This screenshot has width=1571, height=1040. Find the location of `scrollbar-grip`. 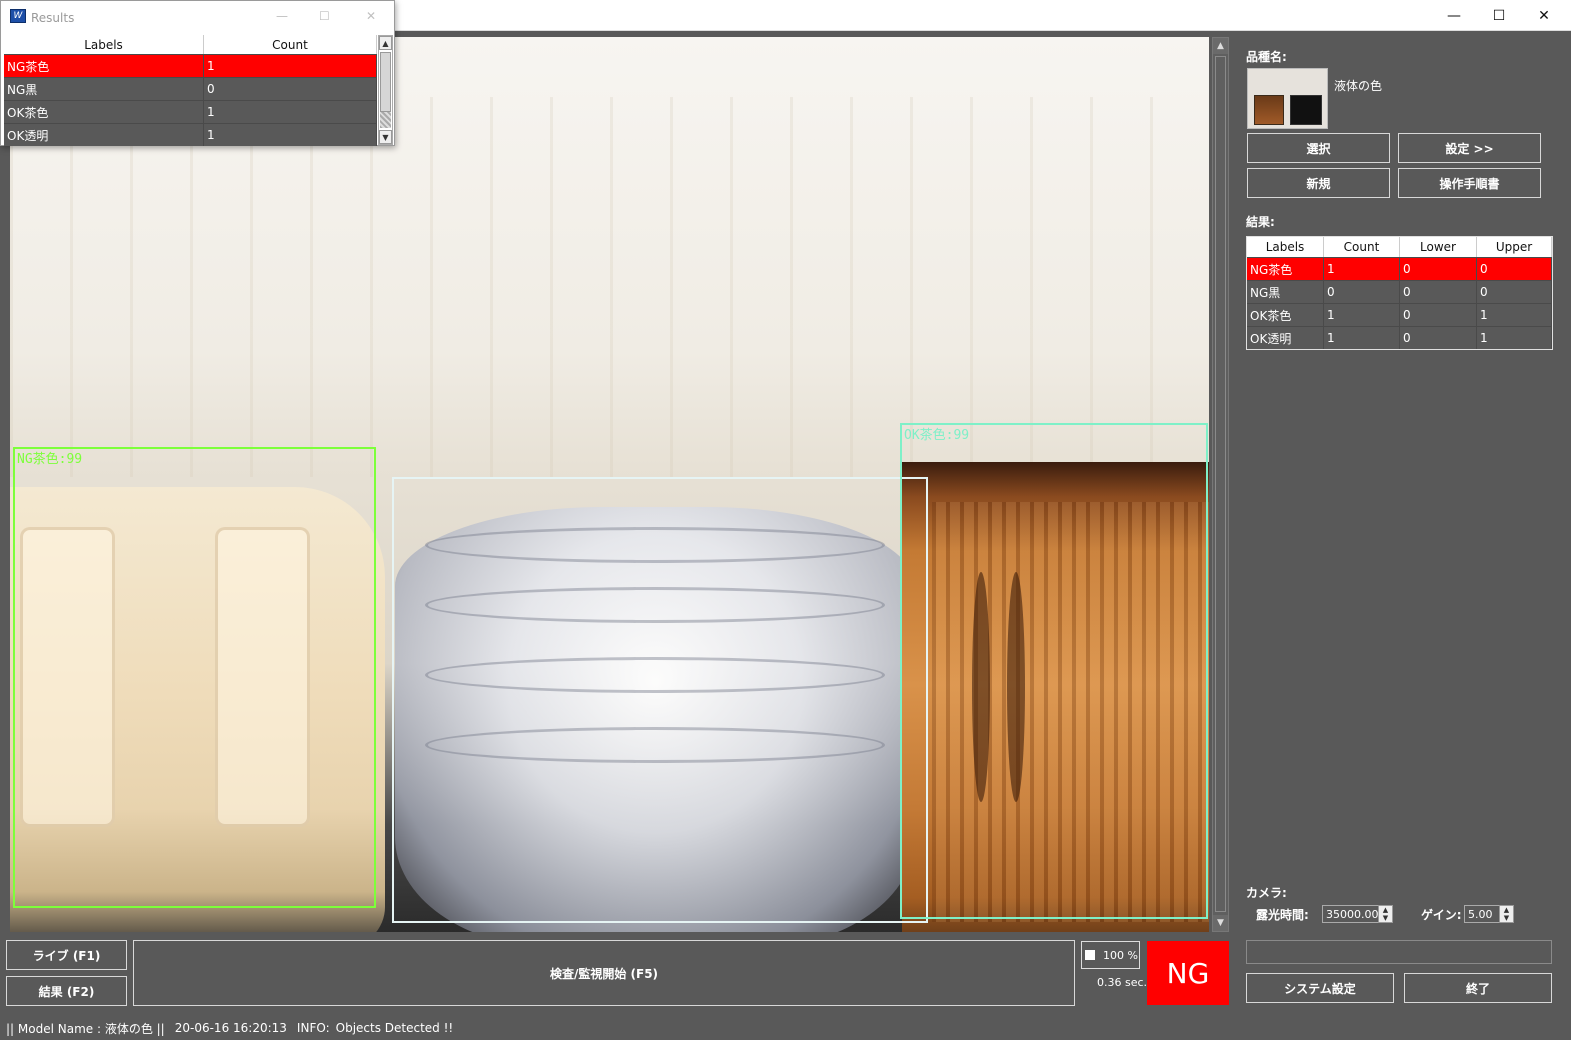

scrollbar-grip is located at coordinates (385, 120).